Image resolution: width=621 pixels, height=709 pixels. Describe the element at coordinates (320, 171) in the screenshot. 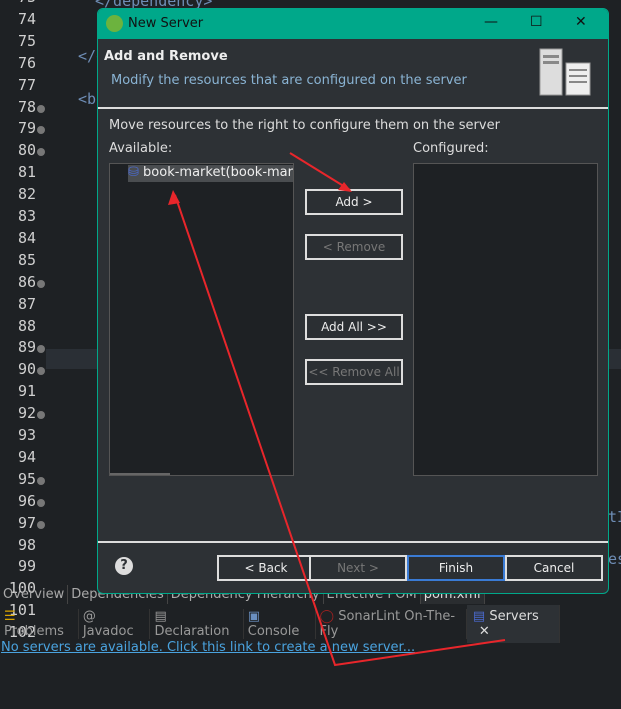

I see `arrow-to-add` at that location.